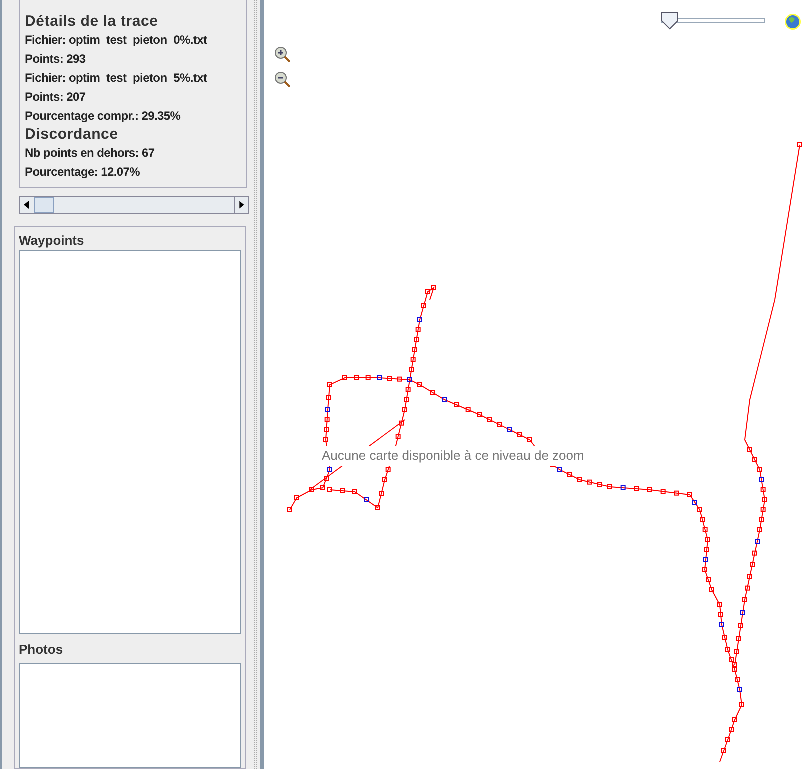  I want to click on section-heading: Détails de la trace, so click(92, 22).